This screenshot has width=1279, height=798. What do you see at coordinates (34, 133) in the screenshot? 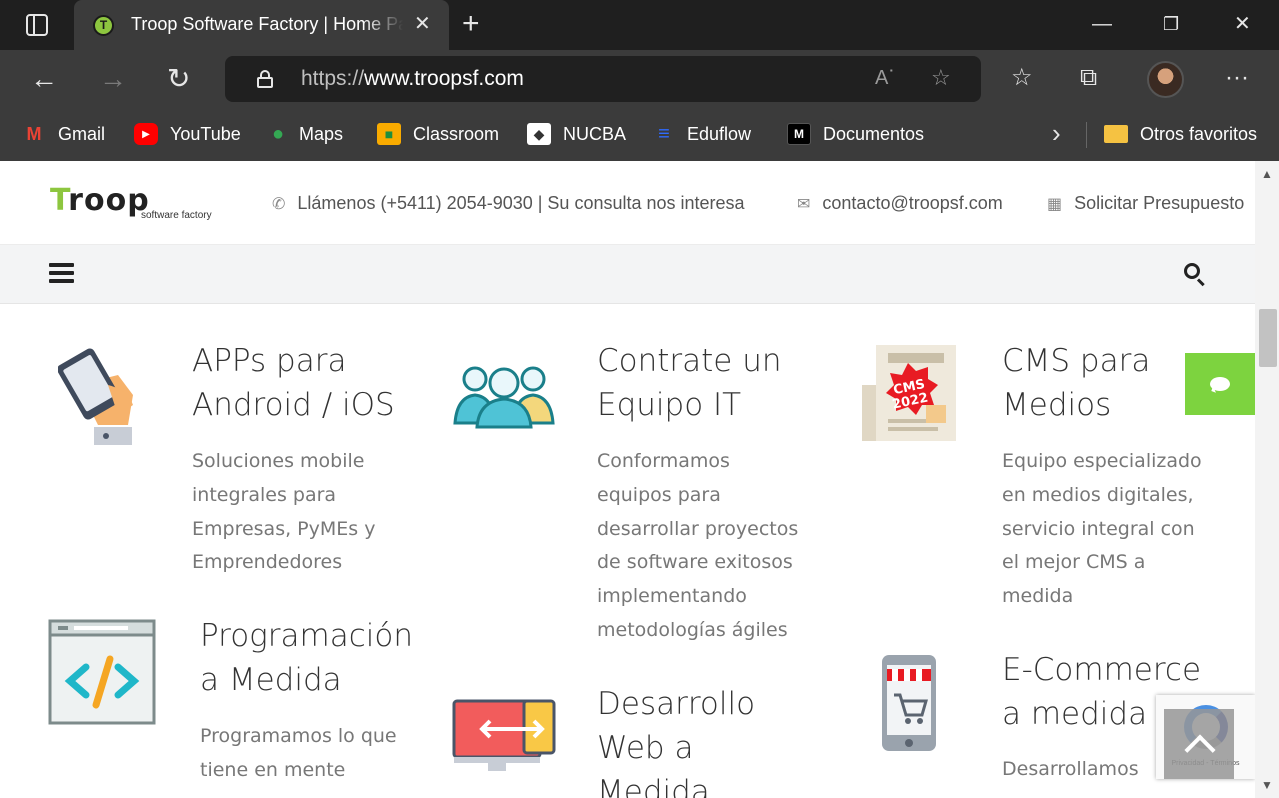
I see `gmail-icon: M` at bounding box center [34, 133].